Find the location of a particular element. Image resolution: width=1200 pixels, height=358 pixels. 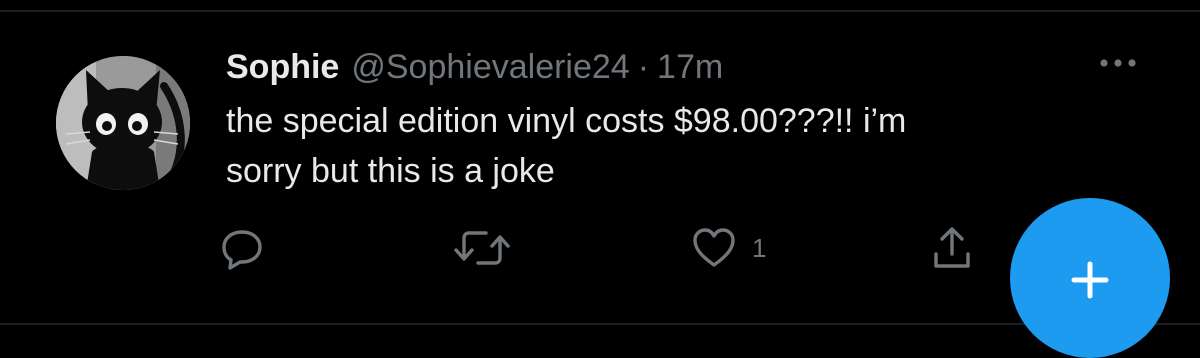

more-icon is located at coordinates (1118, 63).